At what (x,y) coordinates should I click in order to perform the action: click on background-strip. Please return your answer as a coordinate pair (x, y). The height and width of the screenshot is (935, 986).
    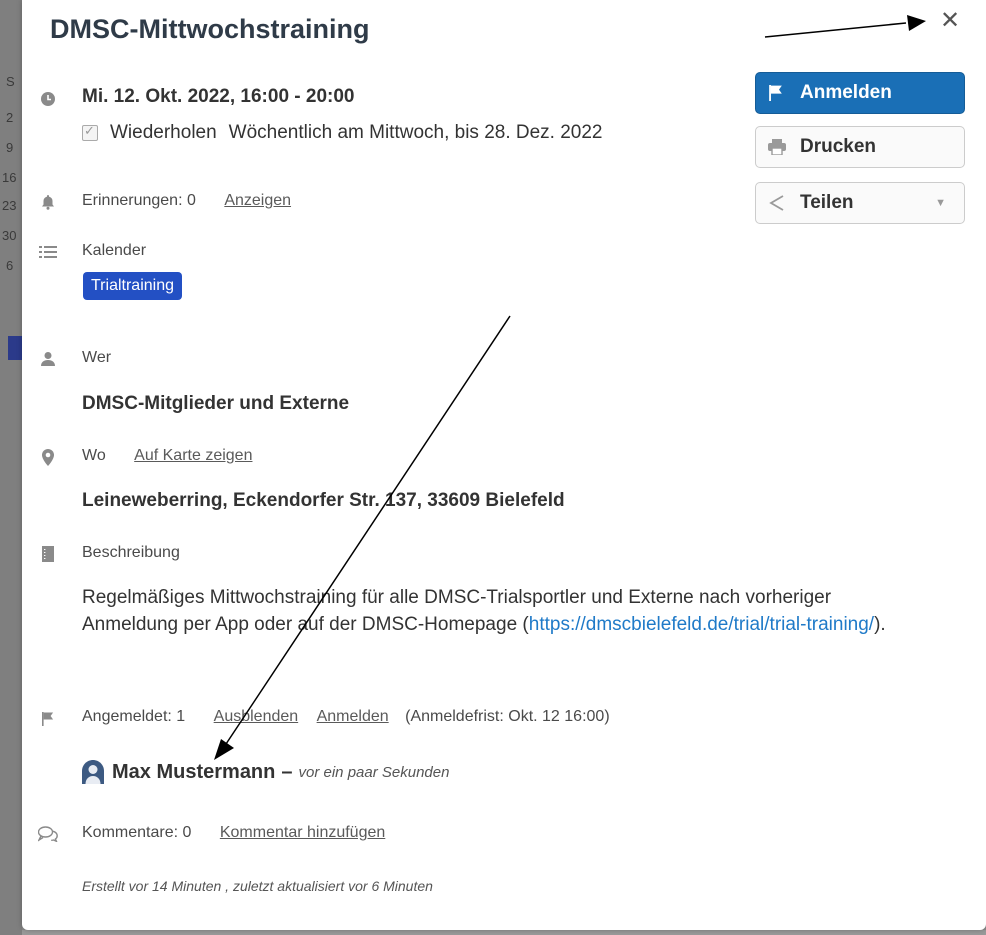
    Looking at the image, I should click on (504, 932).